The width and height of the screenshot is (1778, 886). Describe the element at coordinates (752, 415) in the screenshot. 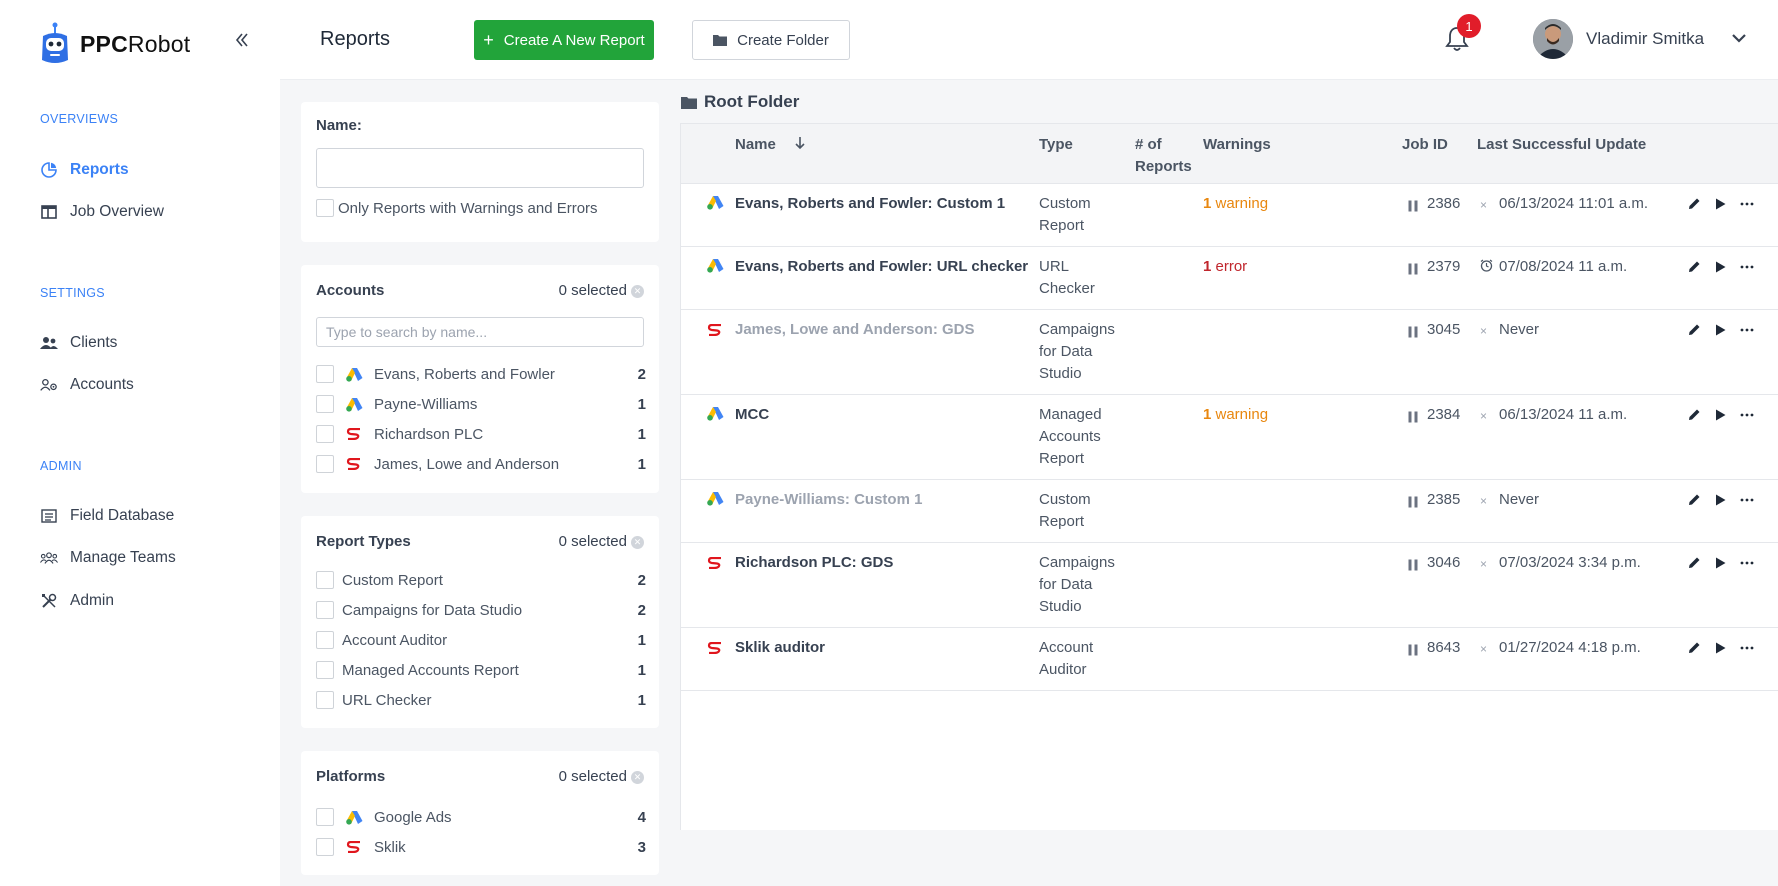

I see `report-name: MCC` at that location.